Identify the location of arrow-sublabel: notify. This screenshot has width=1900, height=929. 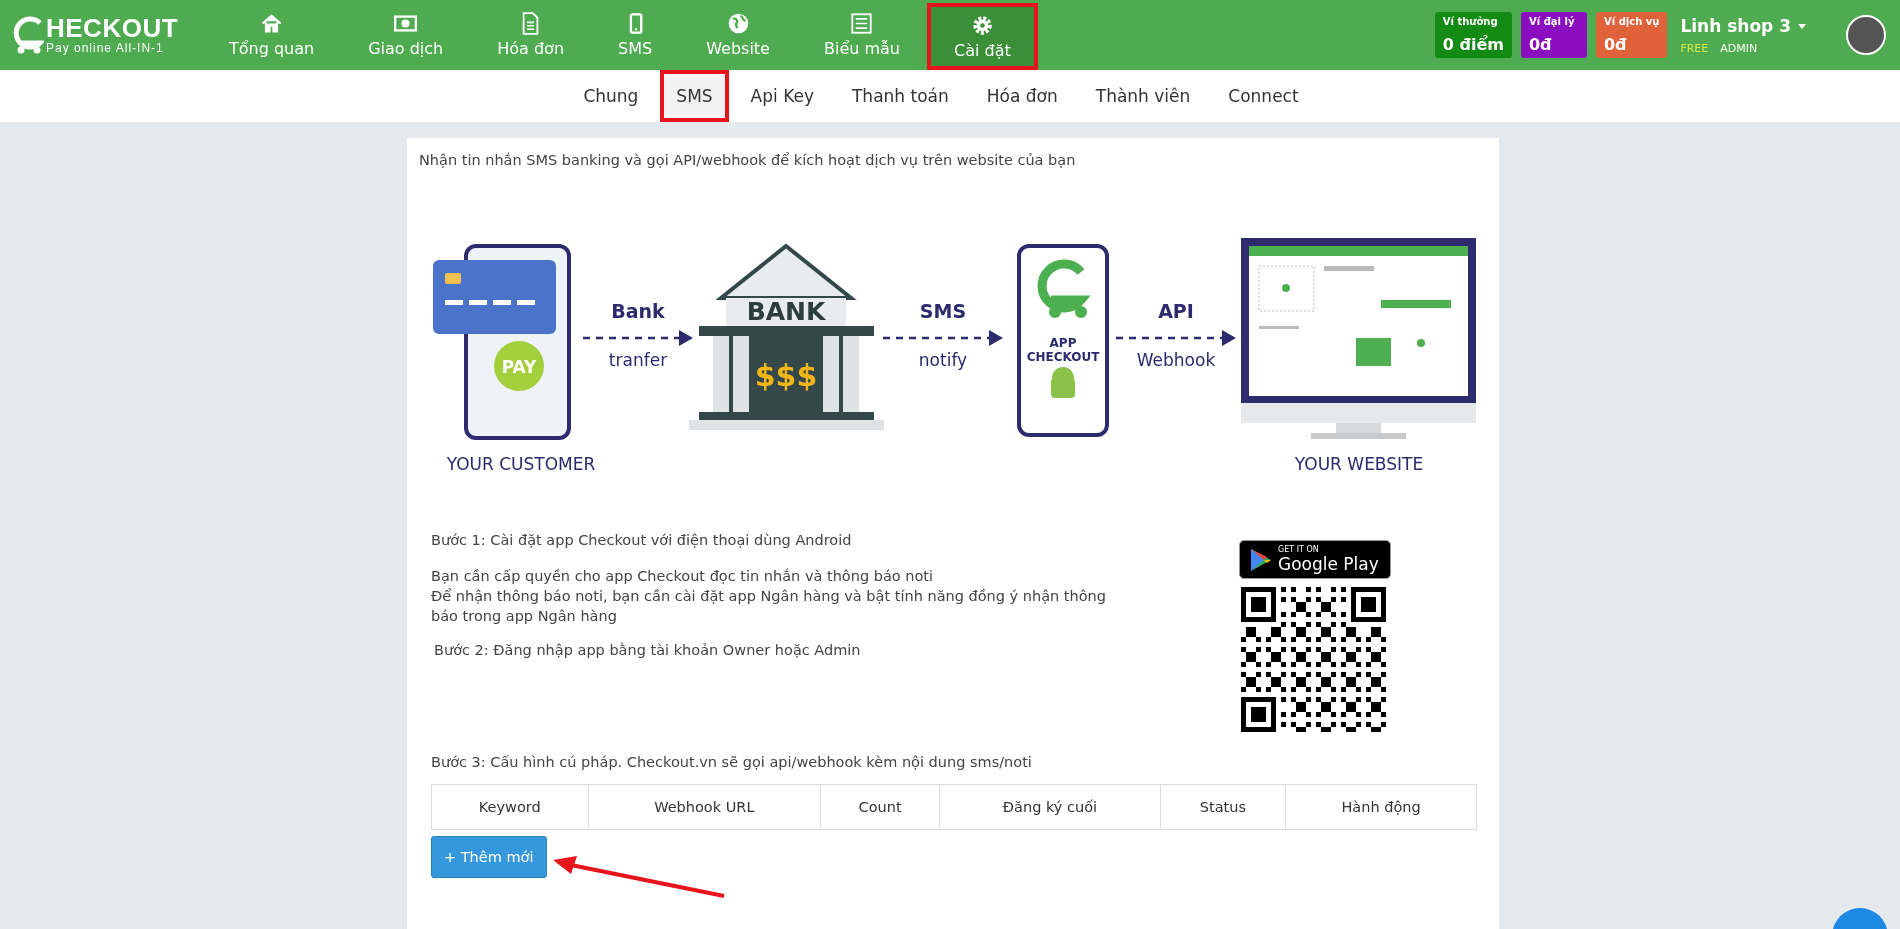
(943, 360).